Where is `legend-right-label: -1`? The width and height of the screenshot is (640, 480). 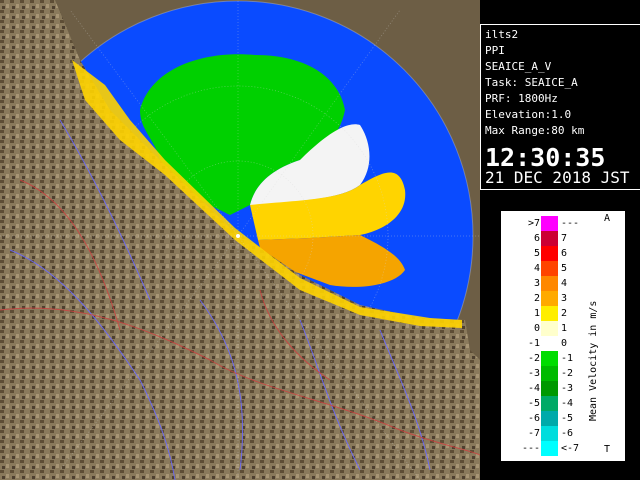 legend-right-label: -1 is located at coordinates (567, 358).